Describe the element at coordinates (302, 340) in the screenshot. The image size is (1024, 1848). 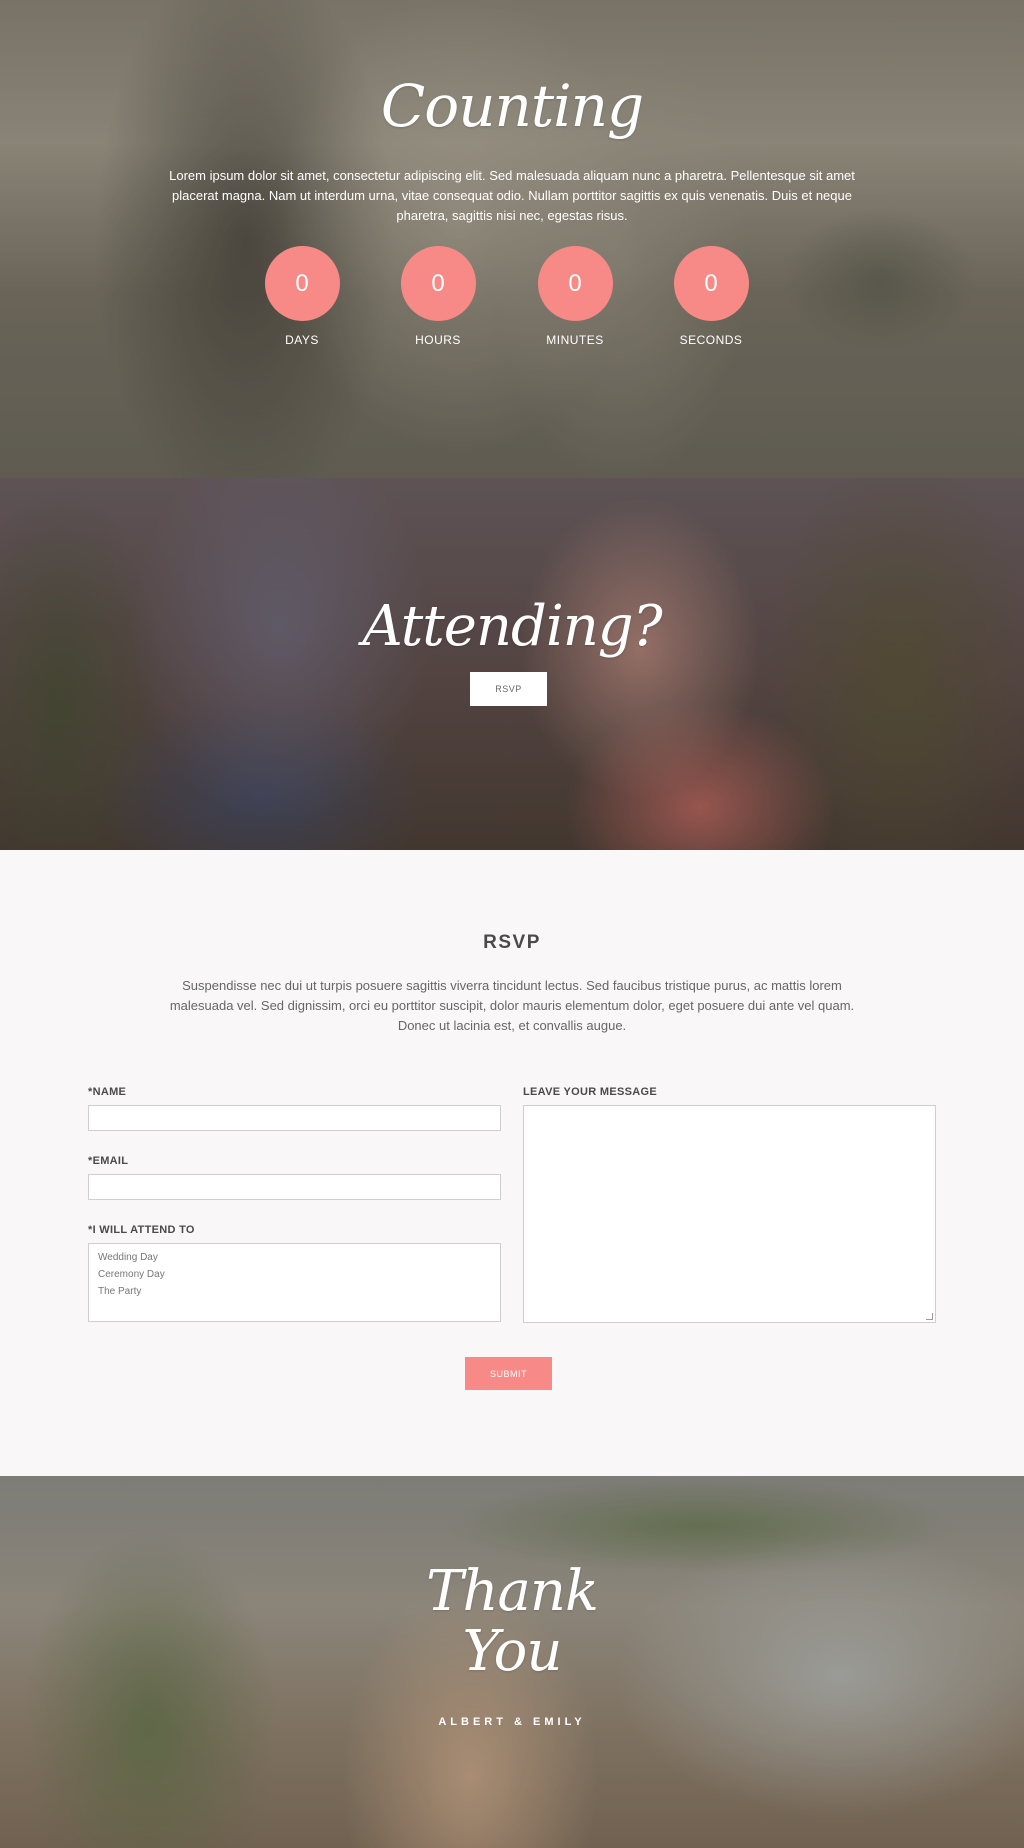
I see `countdown-days-label: DAYS` at that location.